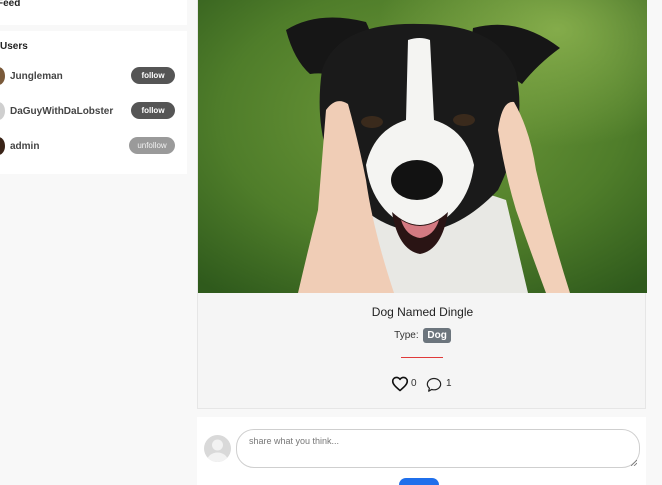  I want to click on user-name: admin, so click(24, 146).